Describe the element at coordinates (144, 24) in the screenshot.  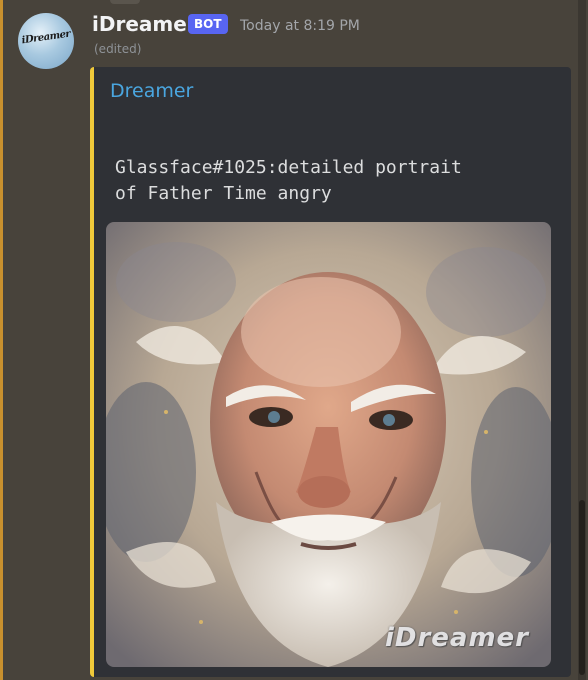
I see `username: iDreamer` at that location.